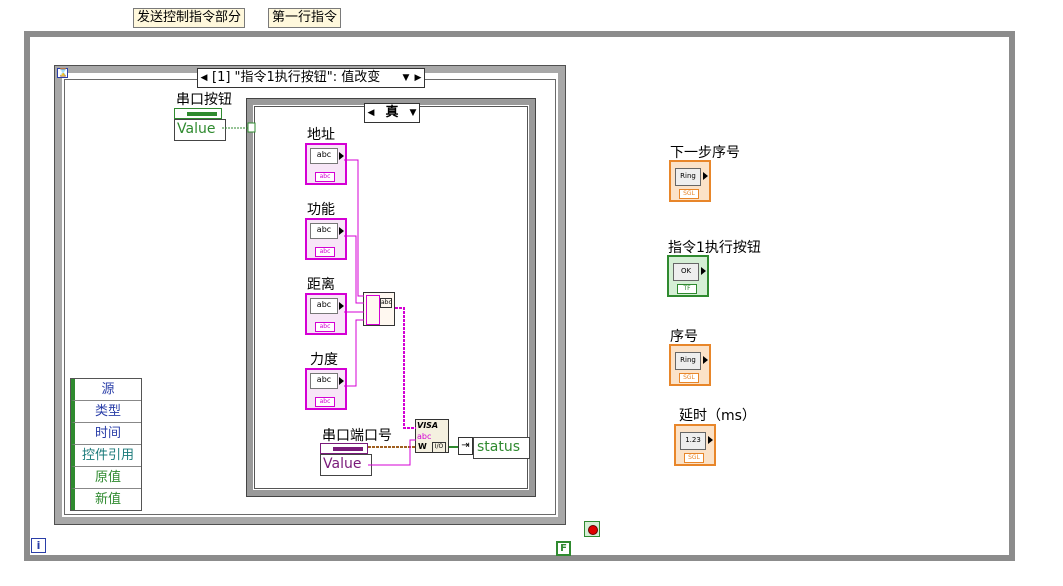 The width and height of the screenshot is (1063, 586). What do you see at coordinates (62, 73) in the screenshot?
I see `timeout-icon: ⌛` at bounding box center [62, 73].